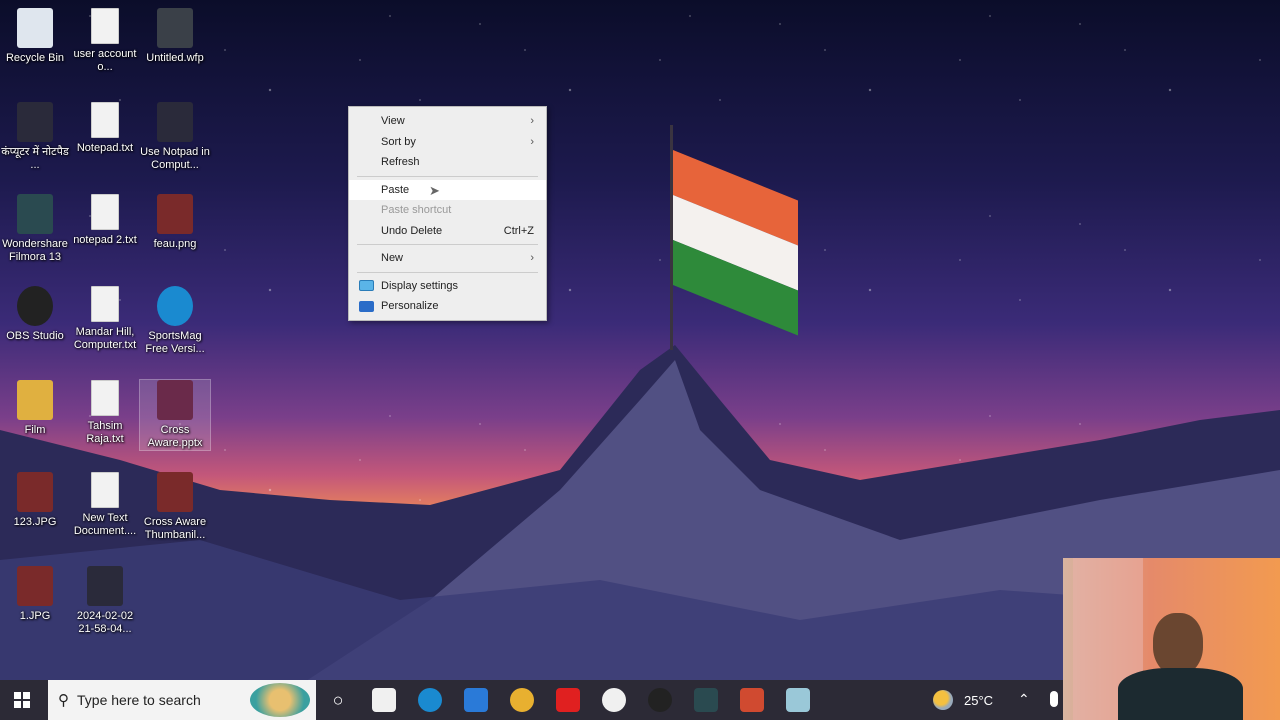  What do you see at coordinates (416, 210) in the screenshot?
I see `menu-label: Paste shortcut` at bounding box center [416, 210].